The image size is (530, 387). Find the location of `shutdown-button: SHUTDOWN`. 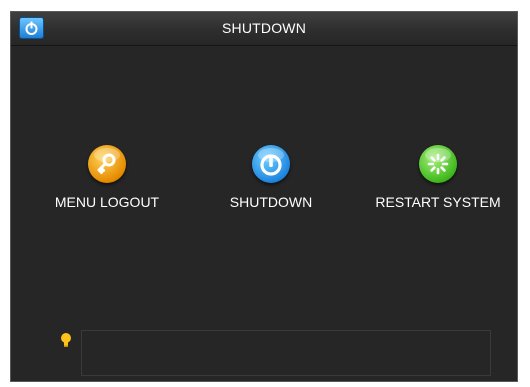

shutdown-button: SHUTDOWN is located at coordinates (271, 177).